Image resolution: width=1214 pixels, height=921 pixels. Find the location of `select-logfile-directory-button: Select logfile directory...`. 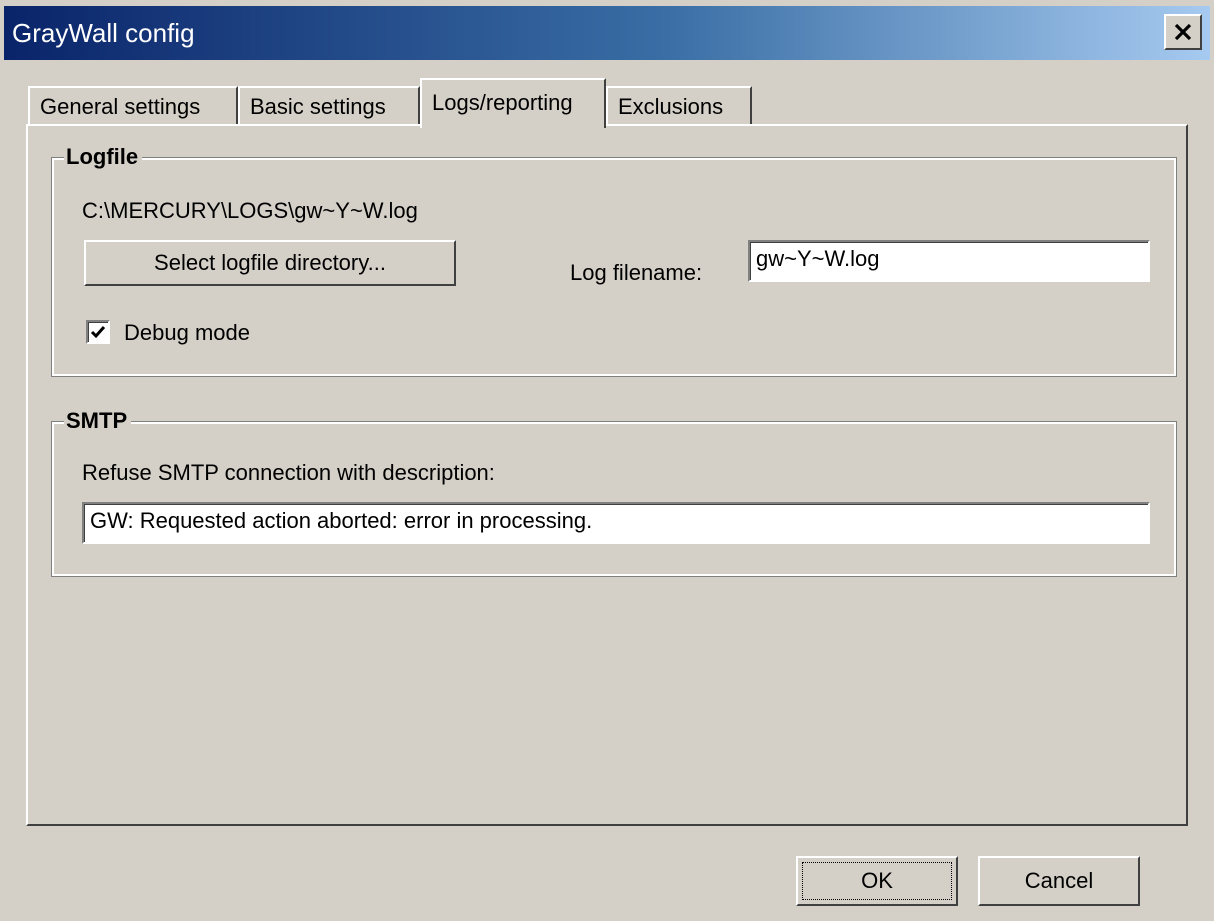

select-logfile-directory-button: Select logfile directory... is located at coordinates (270, 263).